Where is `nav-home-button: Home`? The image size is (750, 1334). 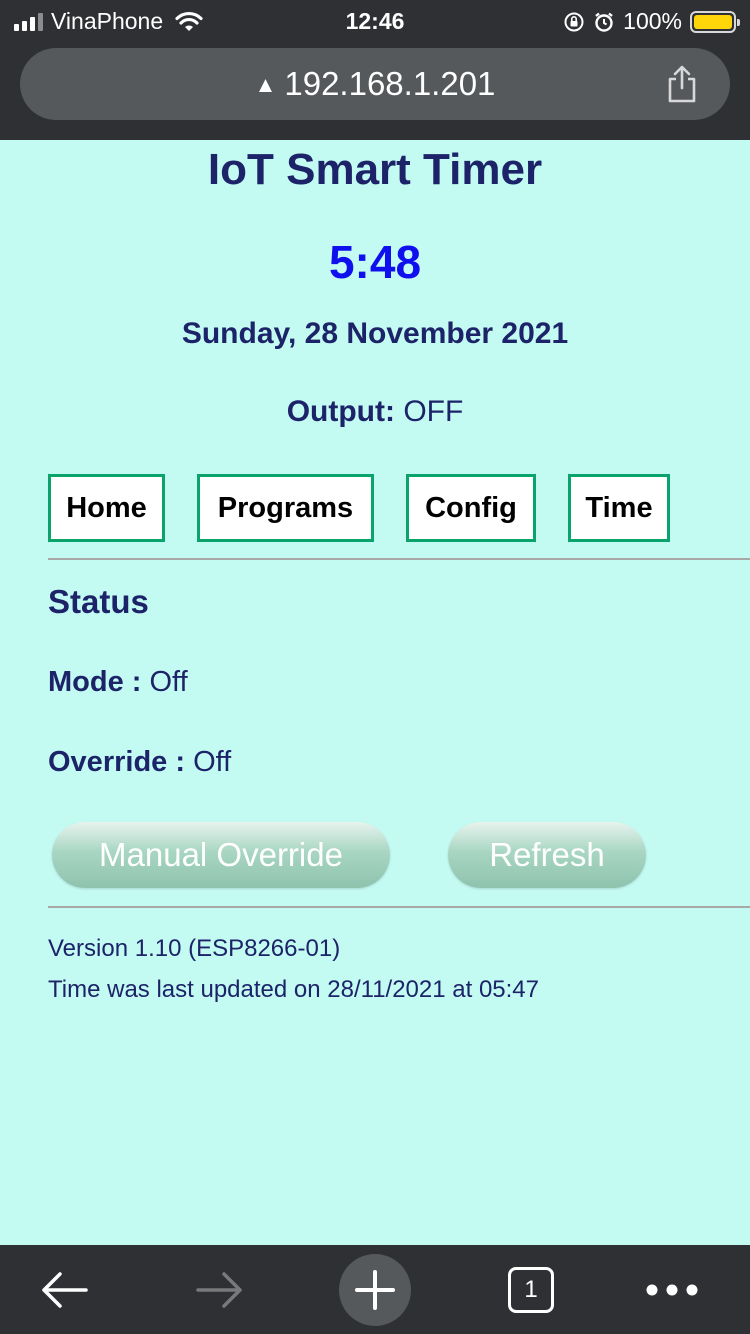 nav-home-button: Home is located at coordinates (106, 508).